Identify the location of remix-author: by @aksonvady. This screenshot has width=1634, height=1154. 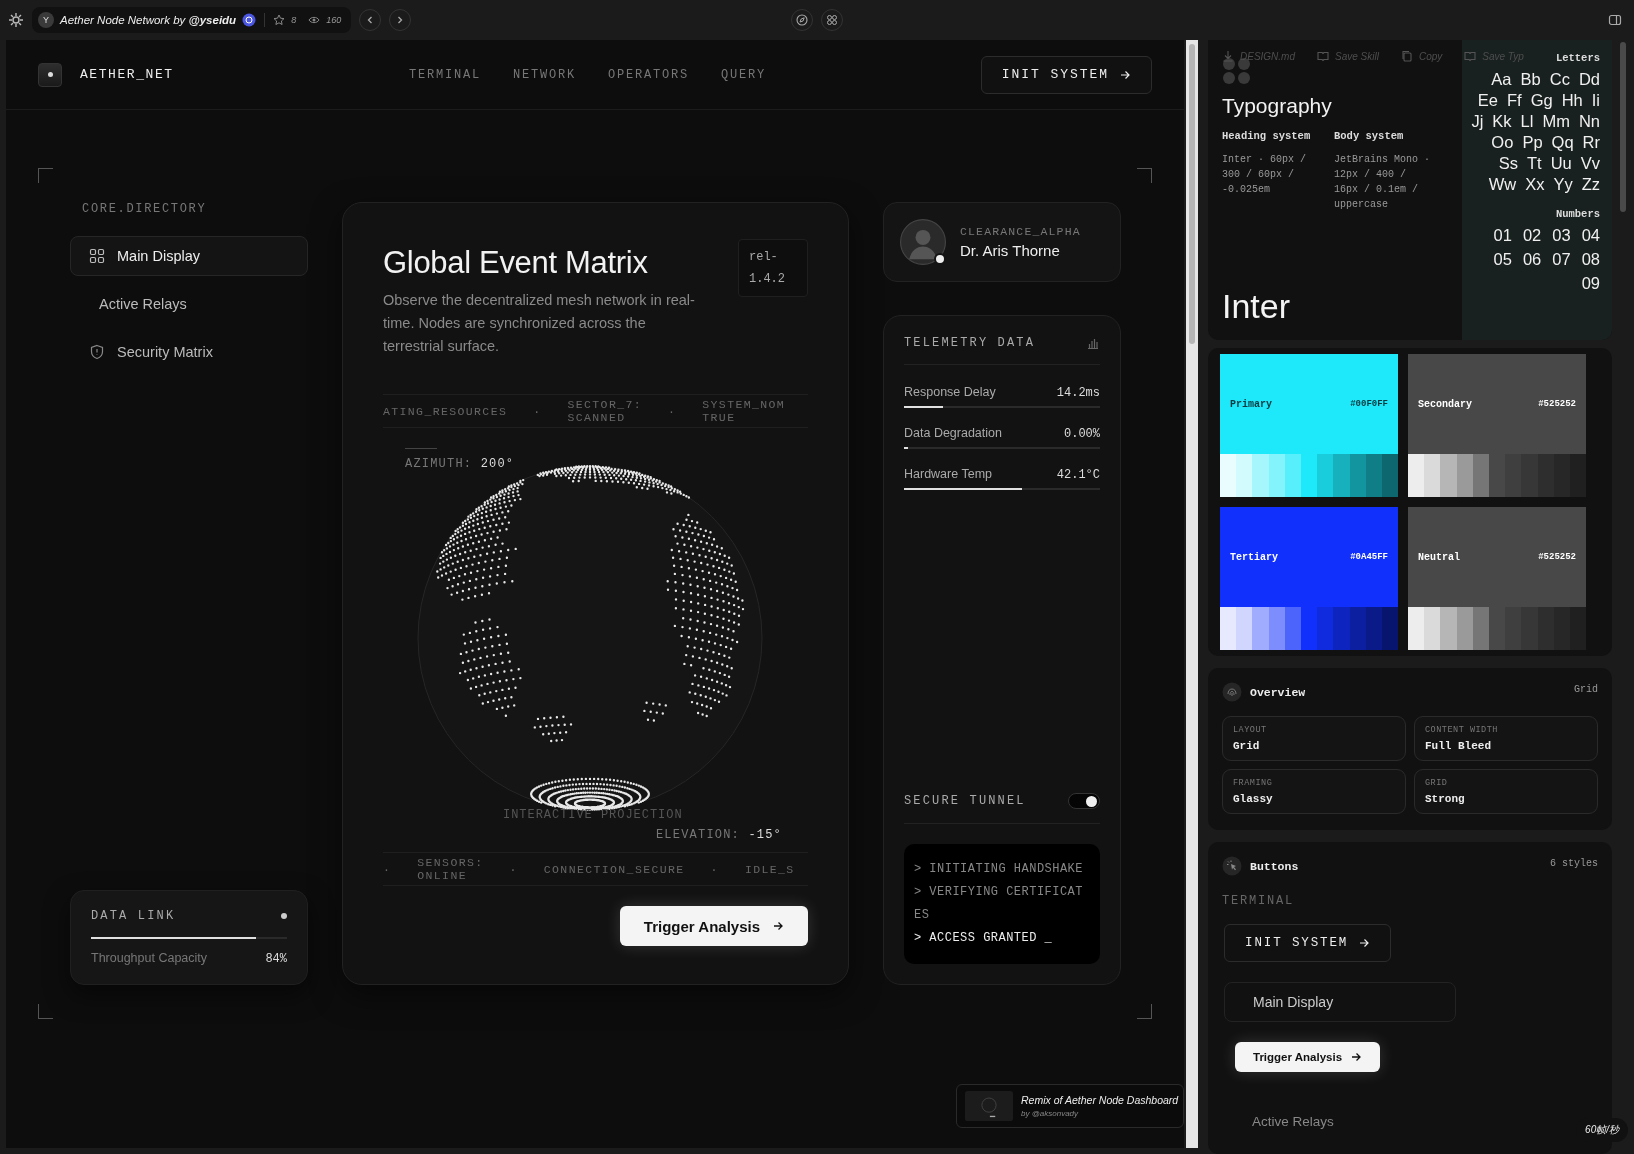
(1050, 1113).